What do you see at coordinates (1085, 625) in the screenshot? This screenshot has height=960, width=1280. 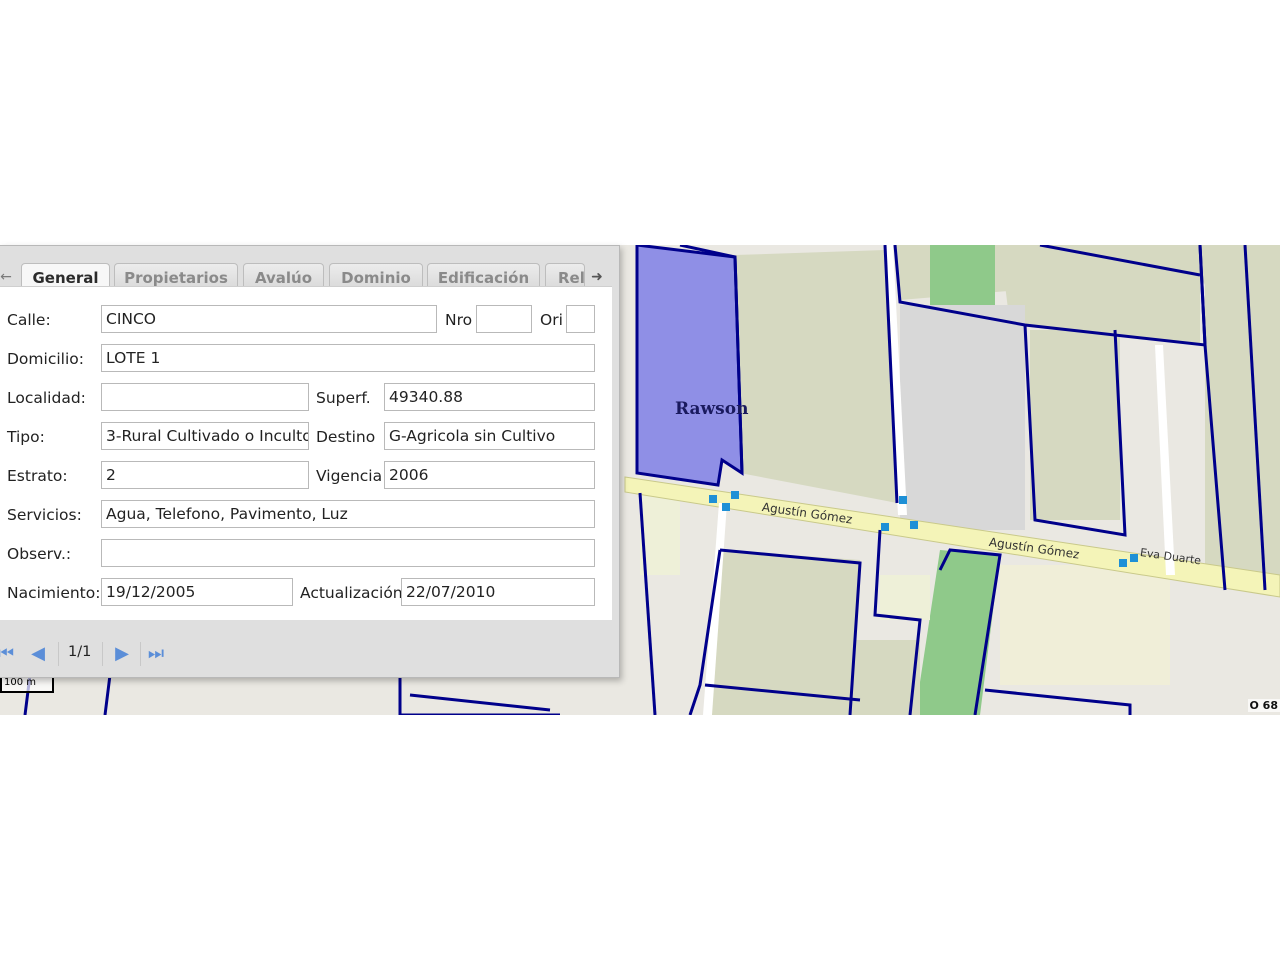 I see `building-area` at bounding box center [1085, 625].